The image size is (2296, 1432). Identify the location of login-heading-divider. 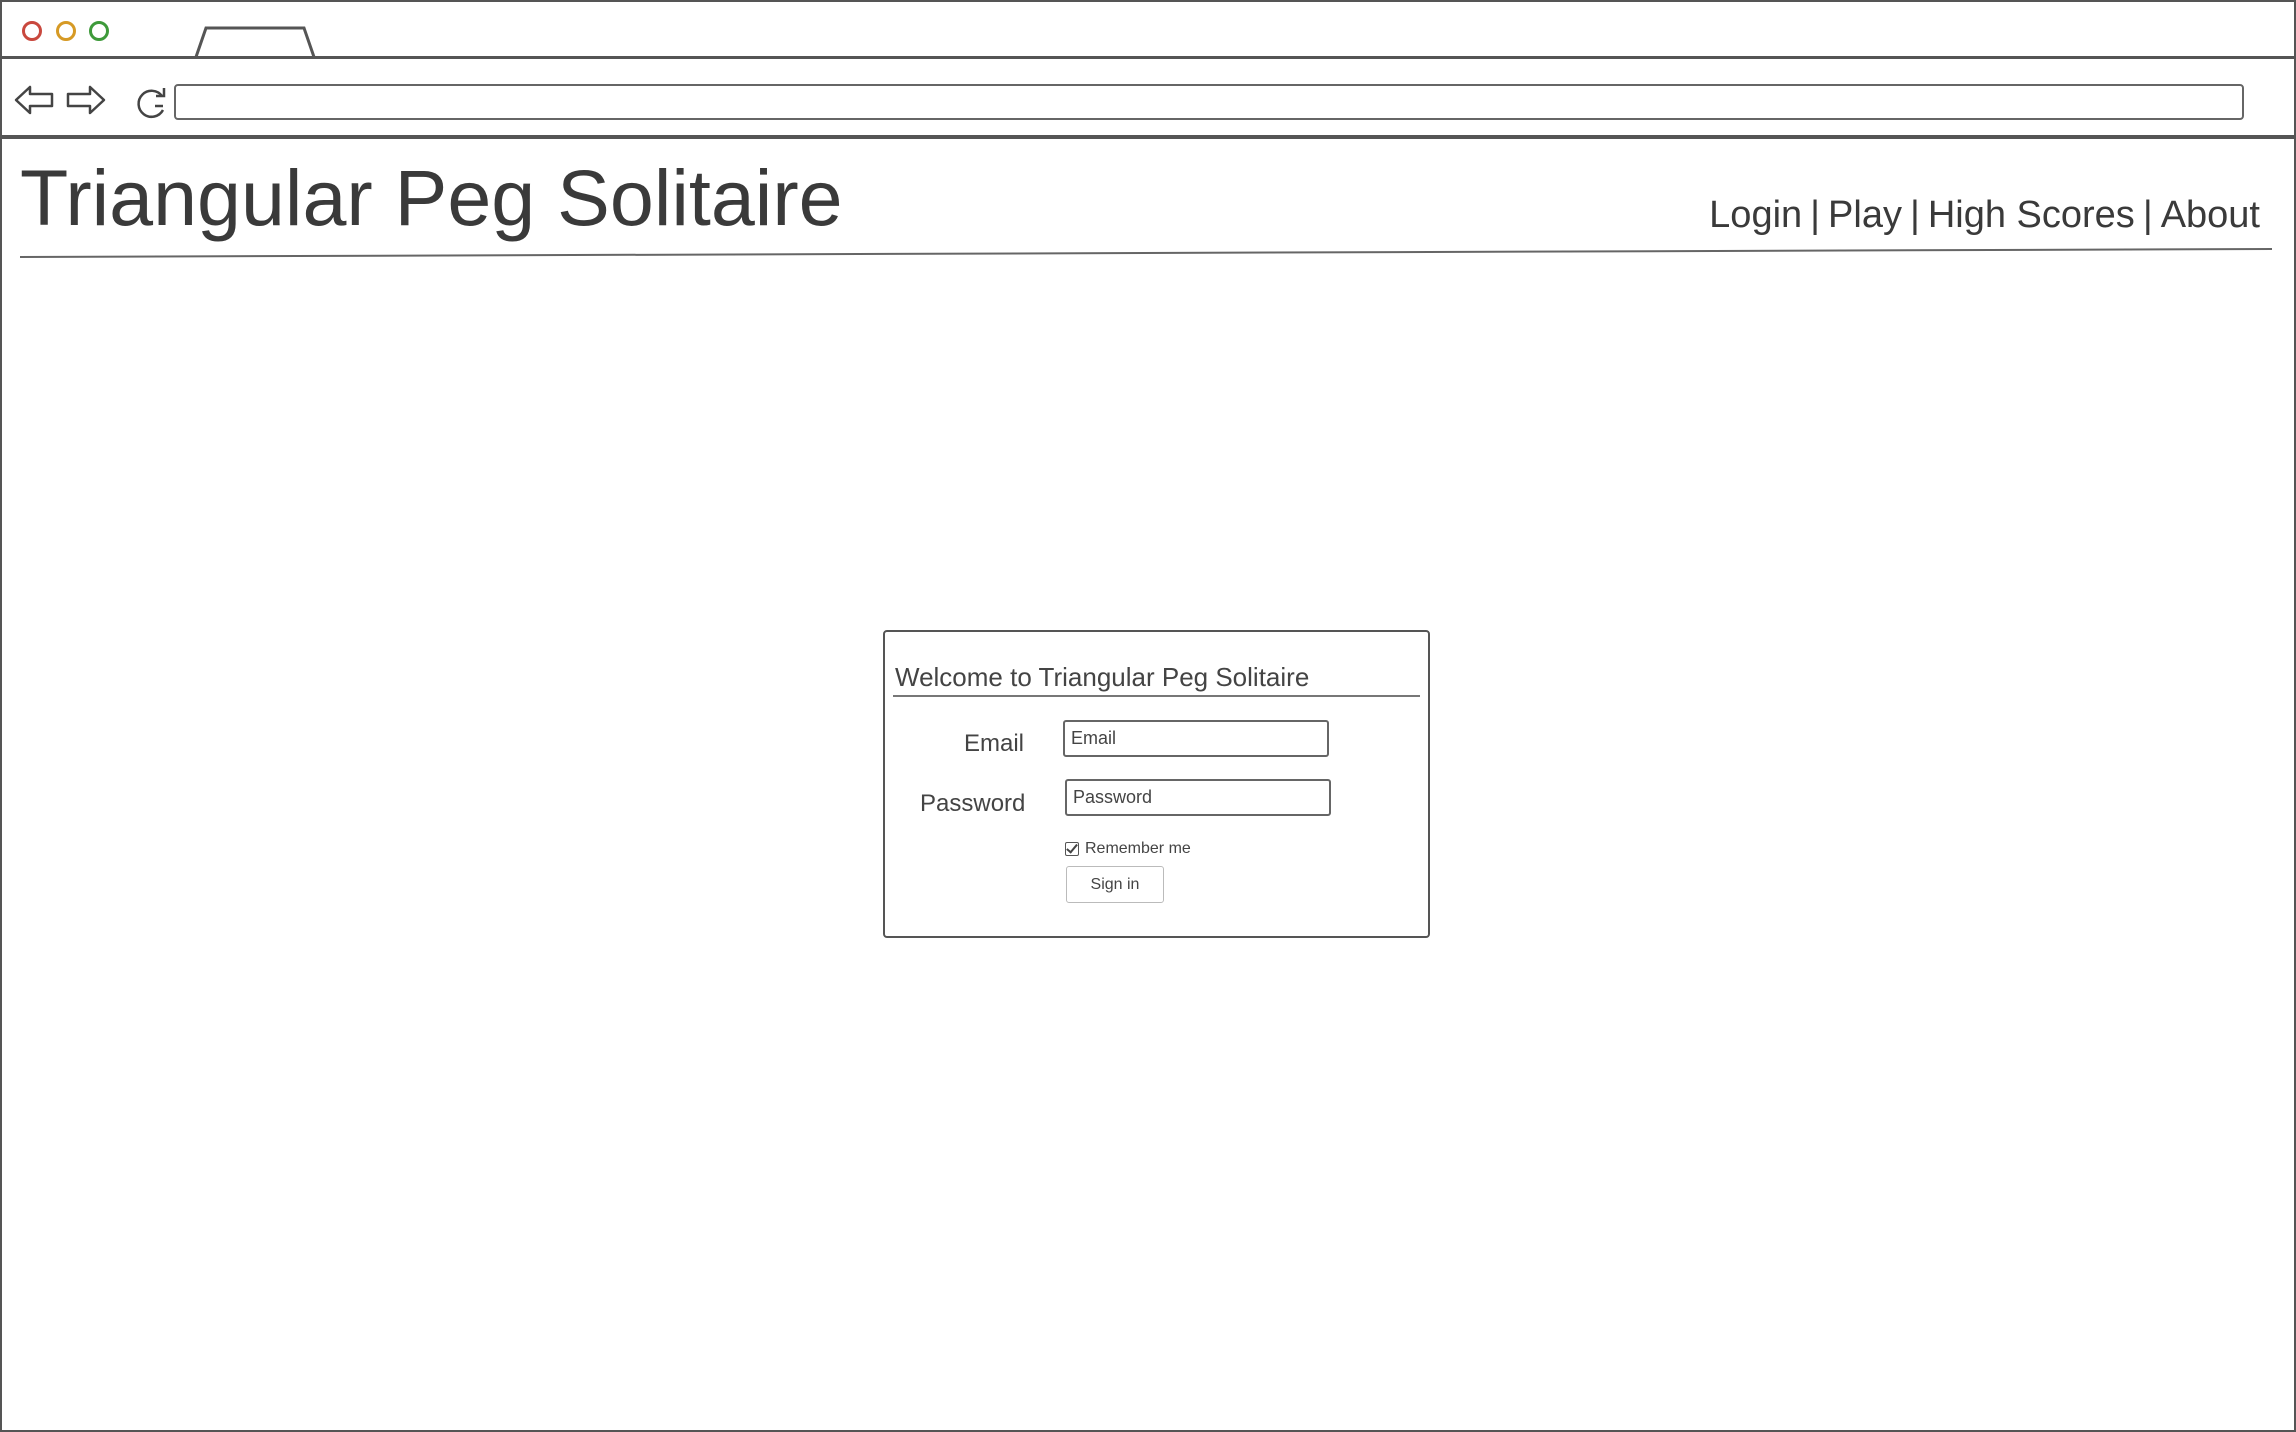
(1156, 696).